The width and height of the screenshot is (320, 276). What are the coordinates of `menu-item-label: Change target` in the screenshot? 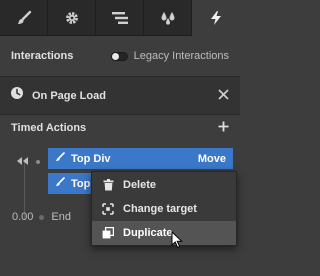 It's located at (160, 209).